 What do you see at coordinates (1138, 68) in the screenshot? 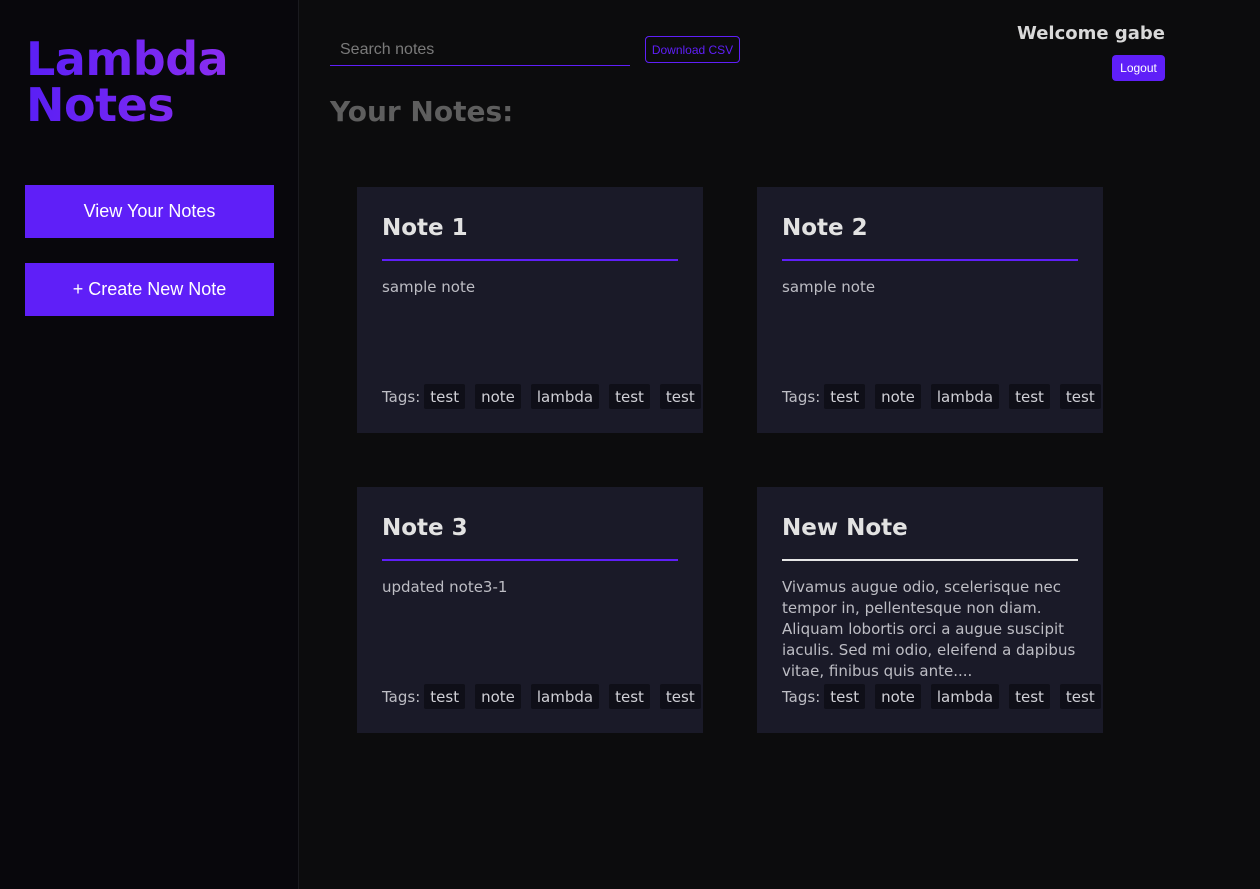
I see `logout-button: Logout` at bounding box center [1138, 68].